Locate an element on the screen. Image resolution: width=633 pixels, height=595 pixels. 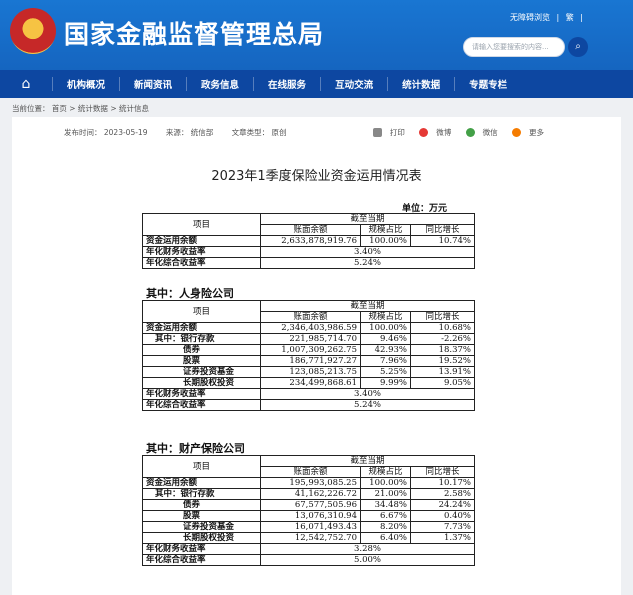
yoy-cell: 19.52% is located at coordinates (442, 361).